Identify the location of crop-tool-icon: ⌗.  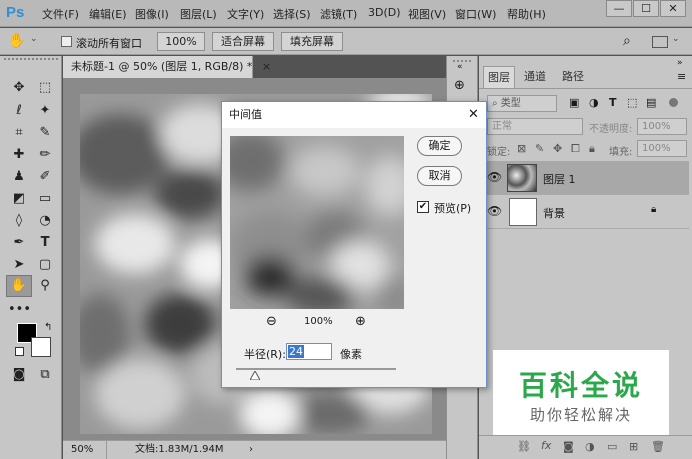
(19, 133).